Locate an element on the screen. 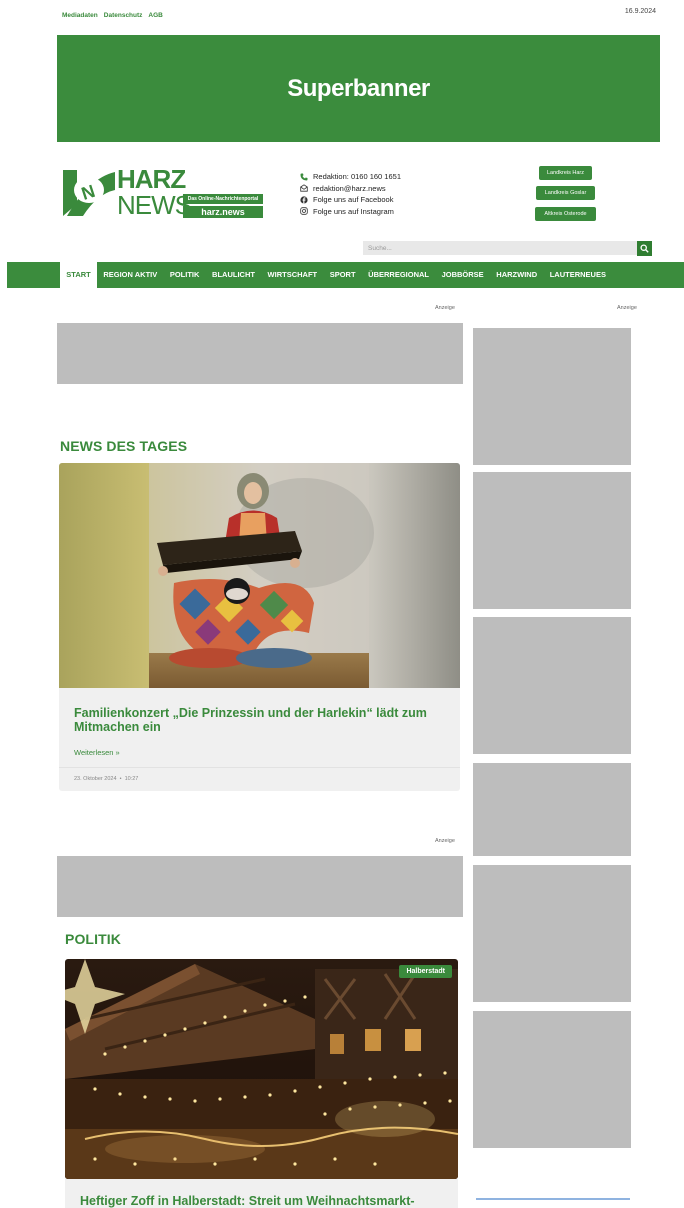  news-article-meta: 23. Oktober 2024 • 10:27 is located at coordinates (106, 779).